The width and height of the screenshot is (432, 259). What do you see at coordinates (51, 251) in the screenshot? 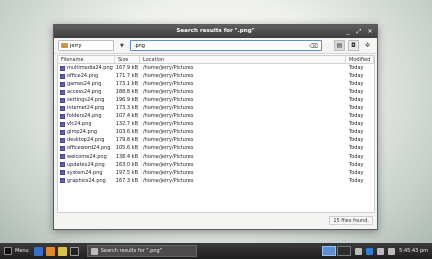
I see `firefox-launcher-icon` at bounding box center [51, 251].